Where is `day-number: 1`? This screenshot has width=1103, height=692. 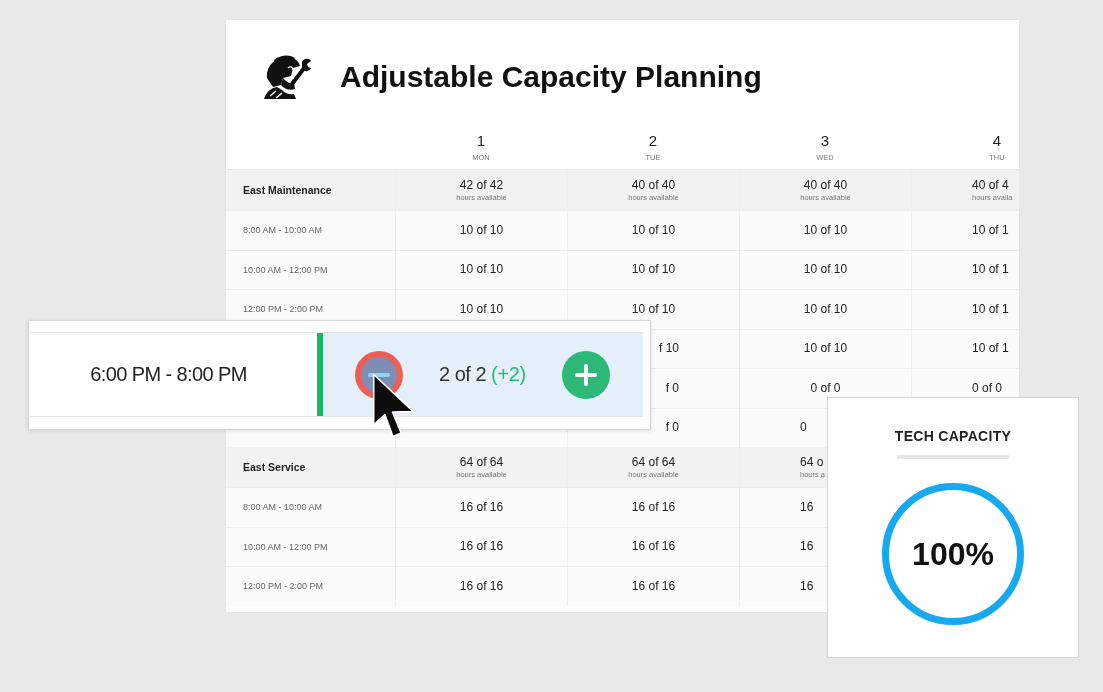
day-number: 1 is located at coordinates (481, 141).